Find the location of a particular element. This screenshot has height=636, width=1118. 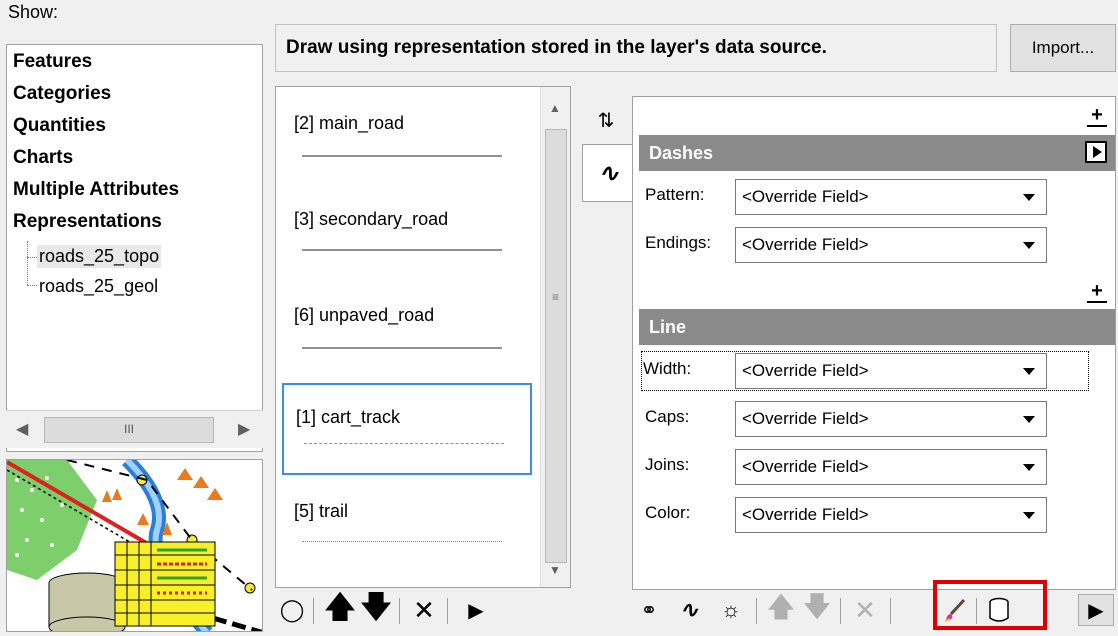

highlight-box is located at coordinates (990, 605).